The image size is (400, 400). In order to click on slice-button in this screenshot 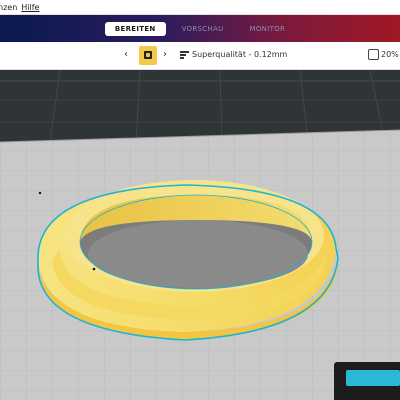, I will do `click(373, 378)`.